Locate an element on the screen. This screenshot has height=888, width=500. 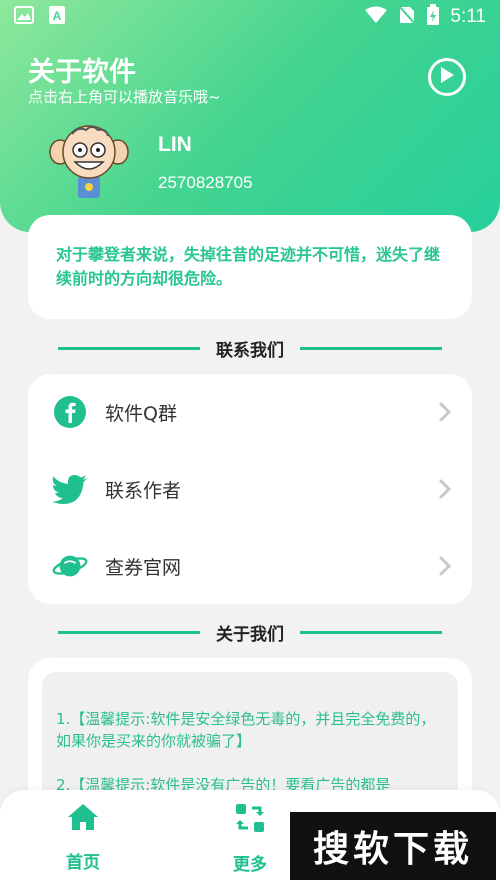
about-section-title: 关于我们 is located at coordinates (250, 634).